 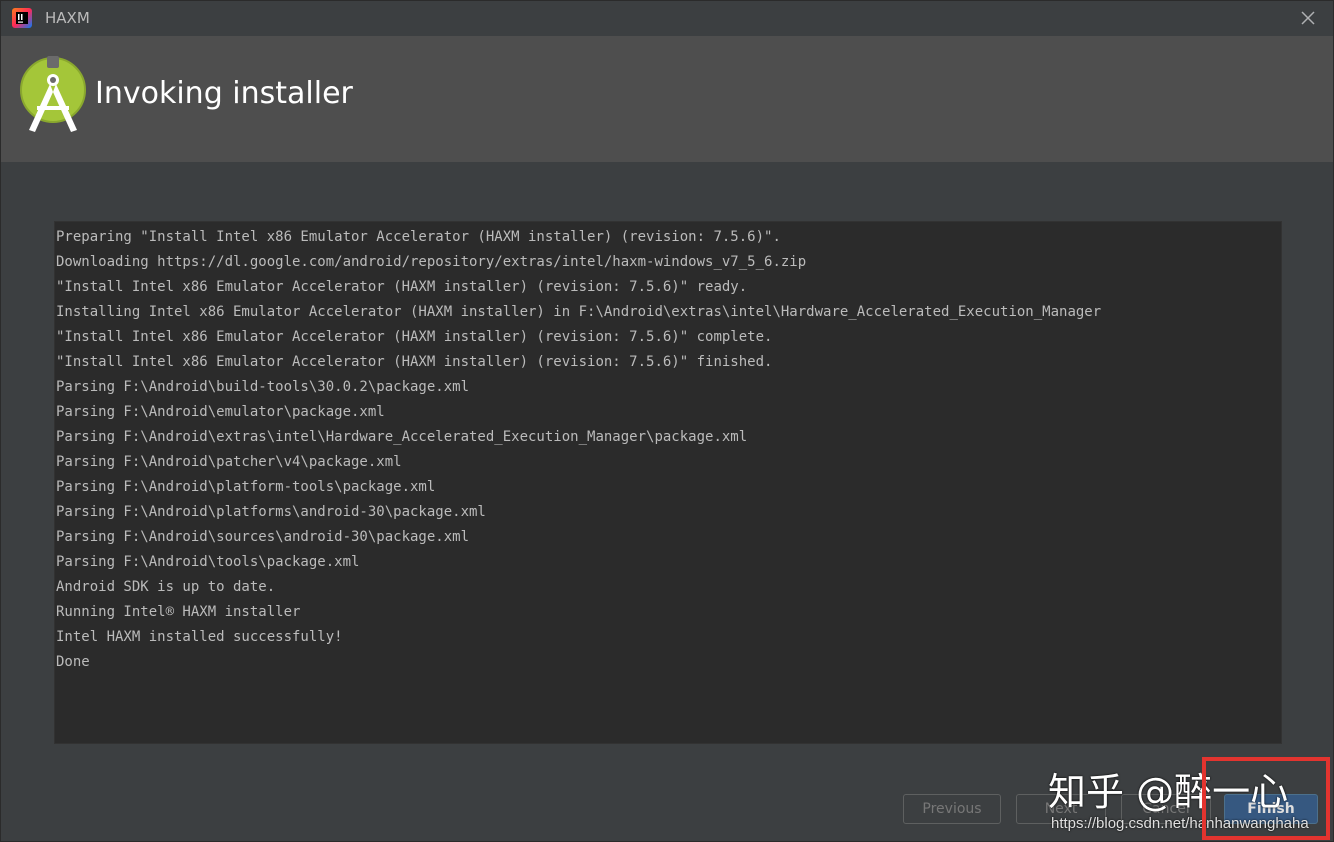 I want to click on log-line: Intel HAXM installed successfully!, so click(x=199, y=637).